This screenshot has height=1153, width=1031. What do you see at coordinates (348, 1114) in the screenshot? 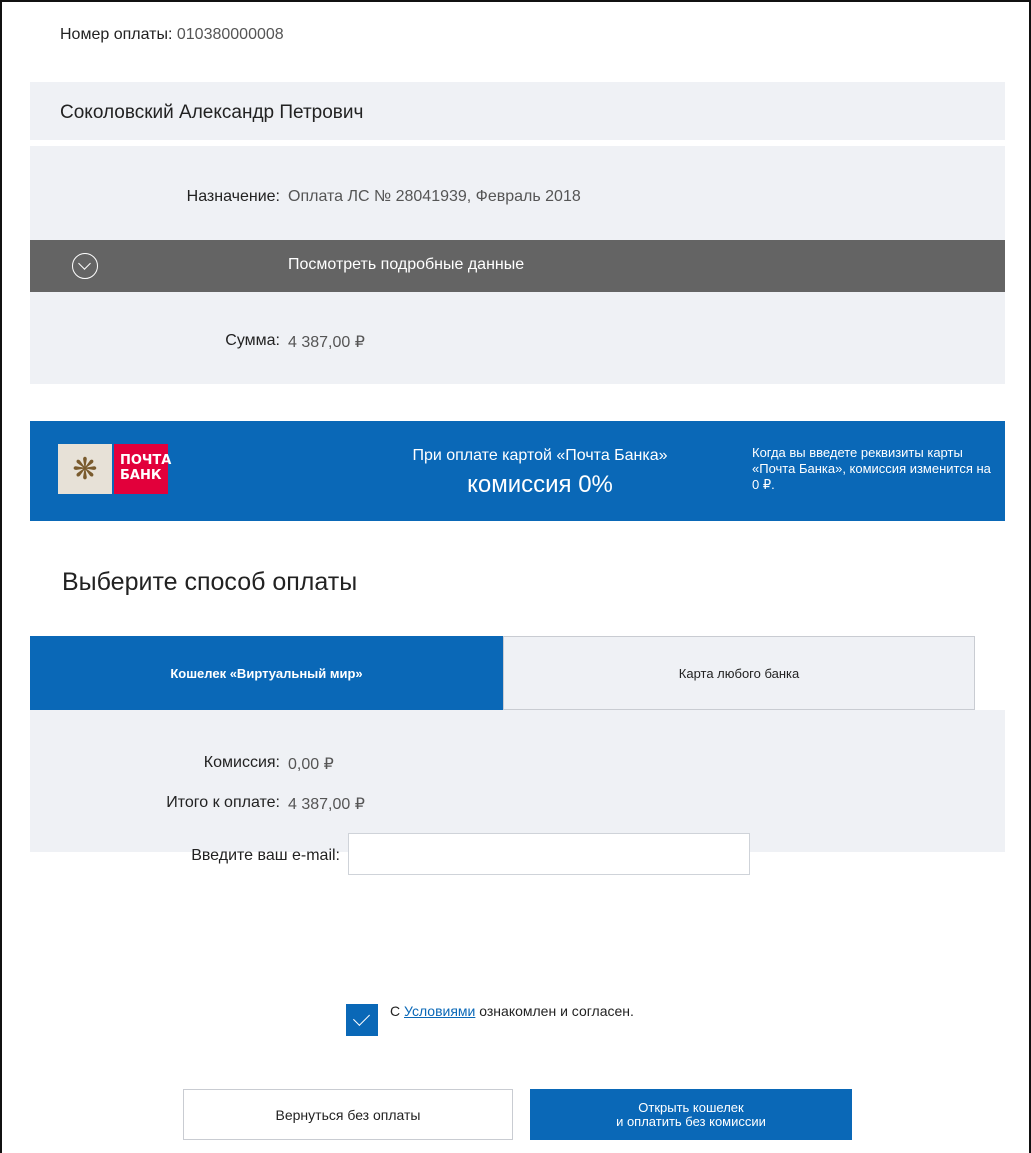
I see `back-without-payment-button: Вернуться без оплаты` at bounding box center [348, 1114].